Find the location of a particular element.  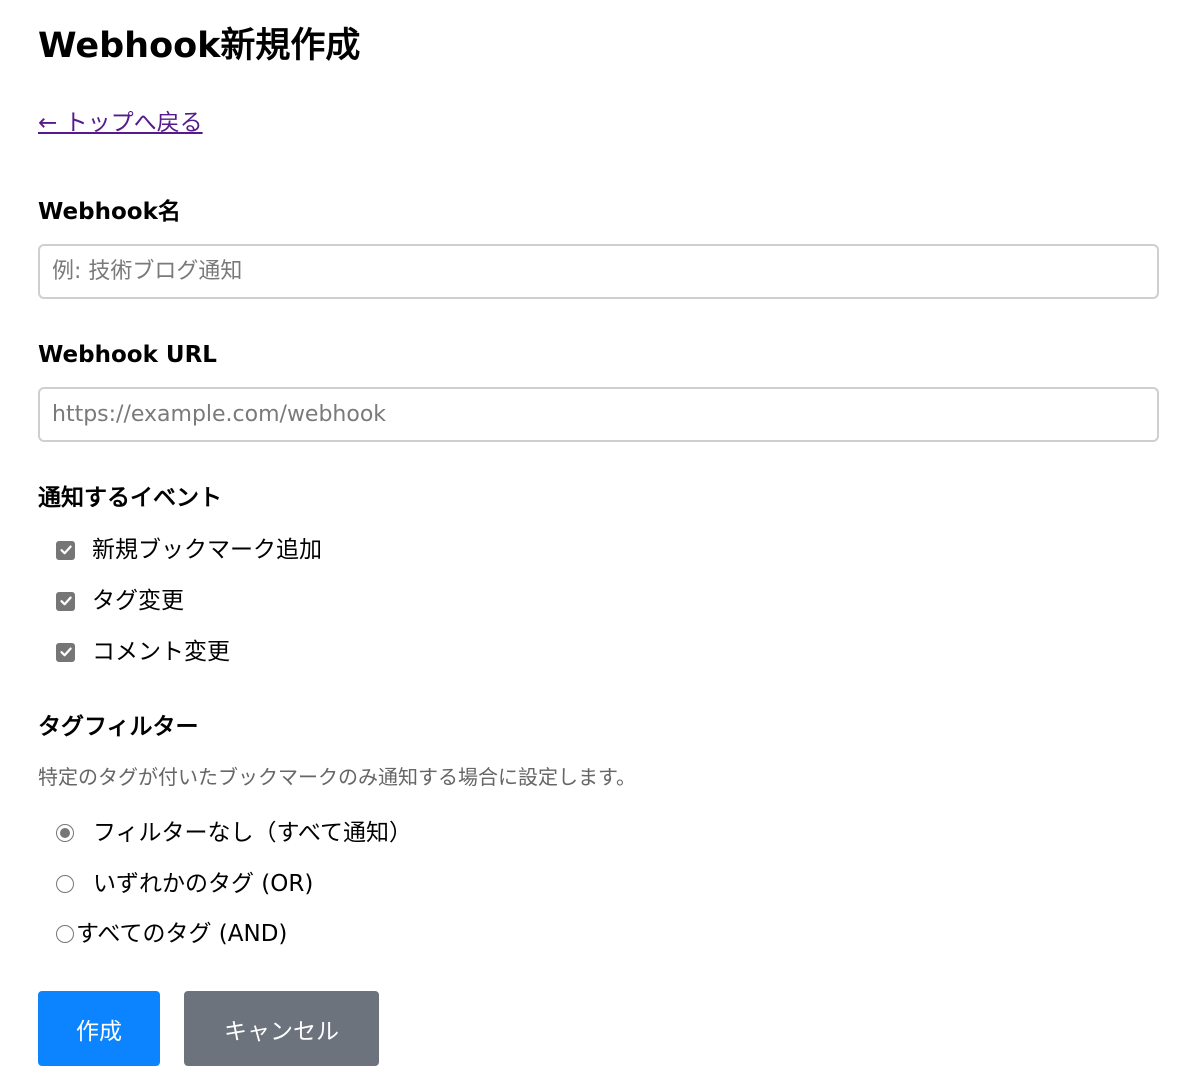

filter-option-and: すべてのタグ (AND) is located at coordinates (171, 934).